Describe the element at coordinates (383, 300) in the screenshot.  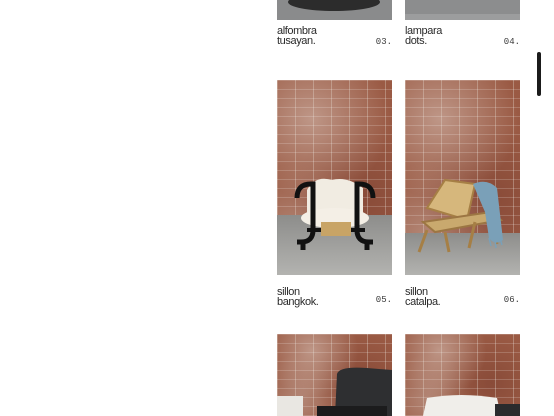
I see `product-number: 05.` at that location.